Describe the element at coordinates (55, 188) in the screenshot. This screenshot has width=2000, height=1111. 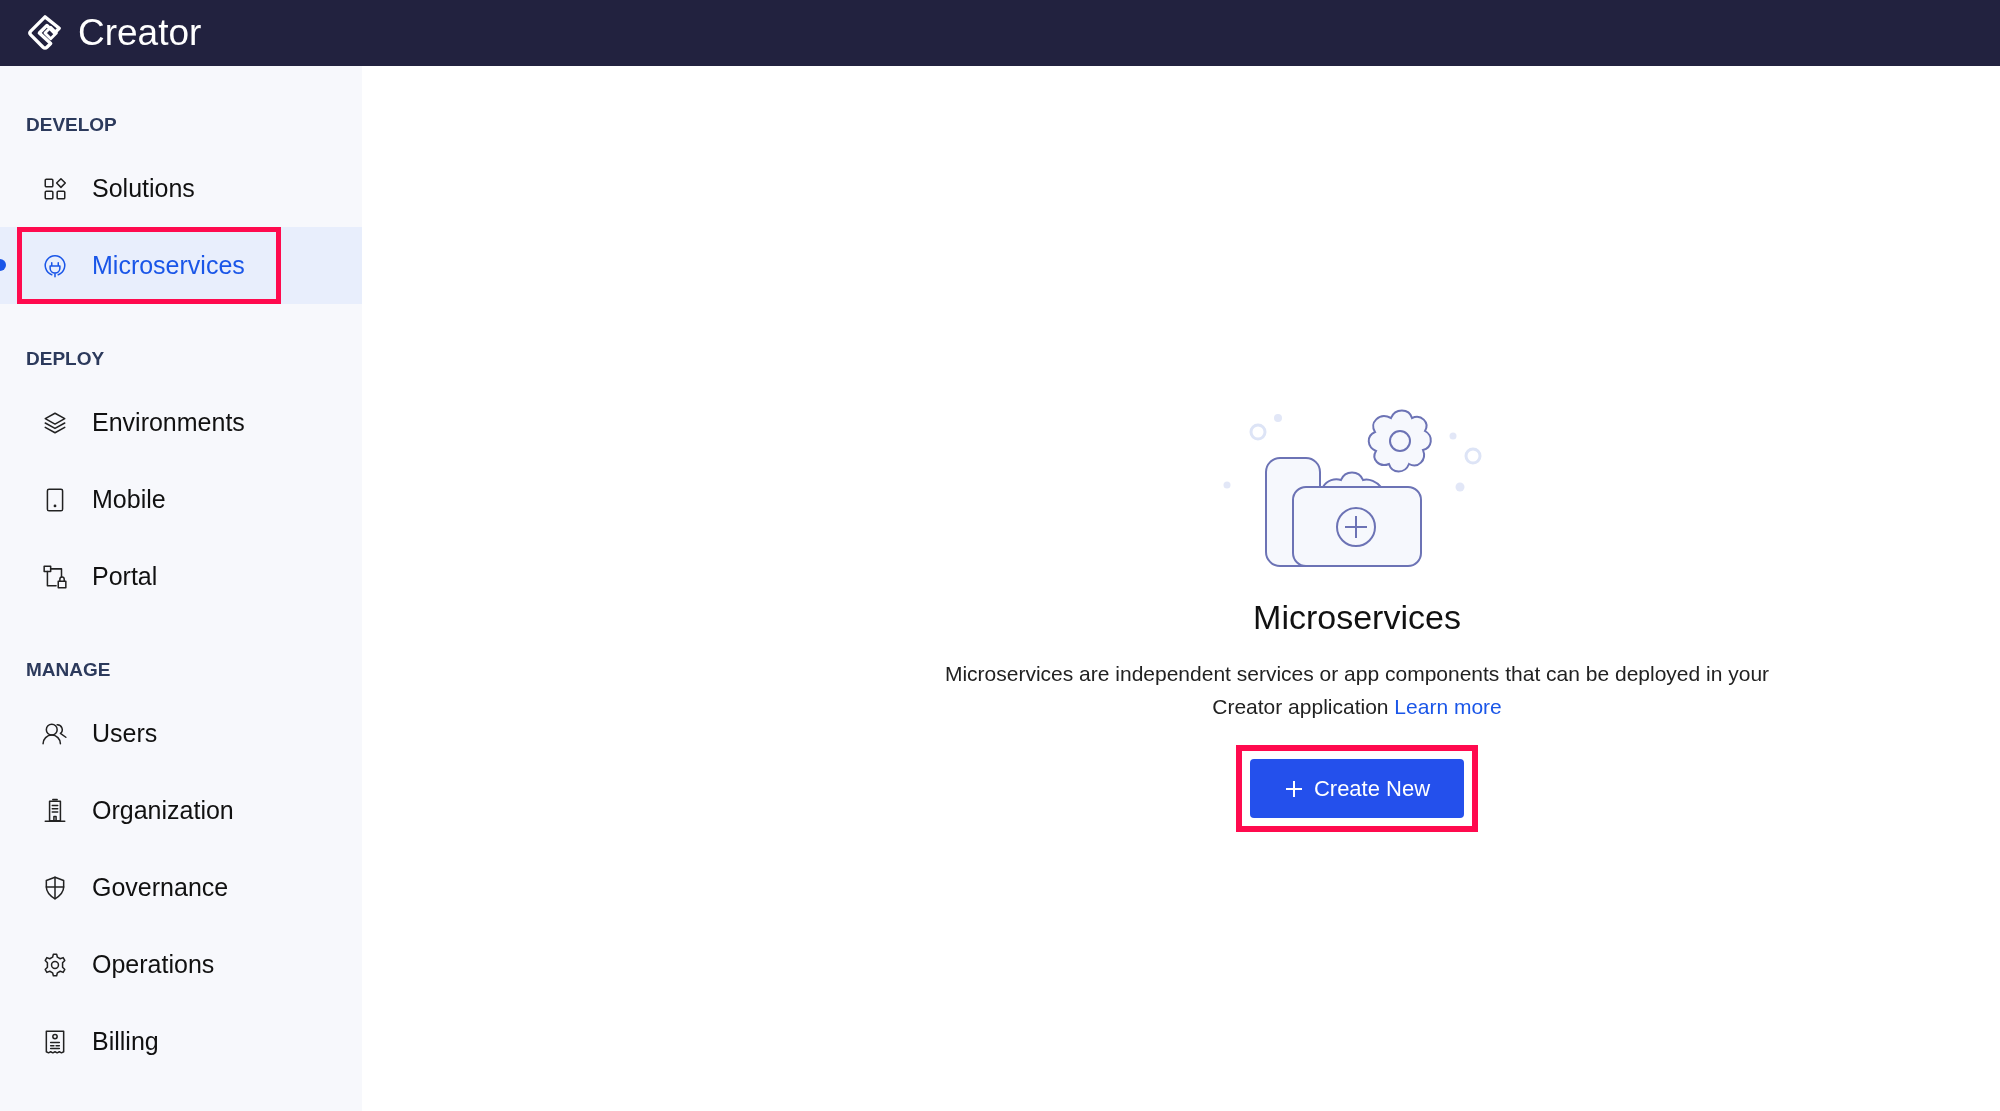
I see `grid-icon` at that location.